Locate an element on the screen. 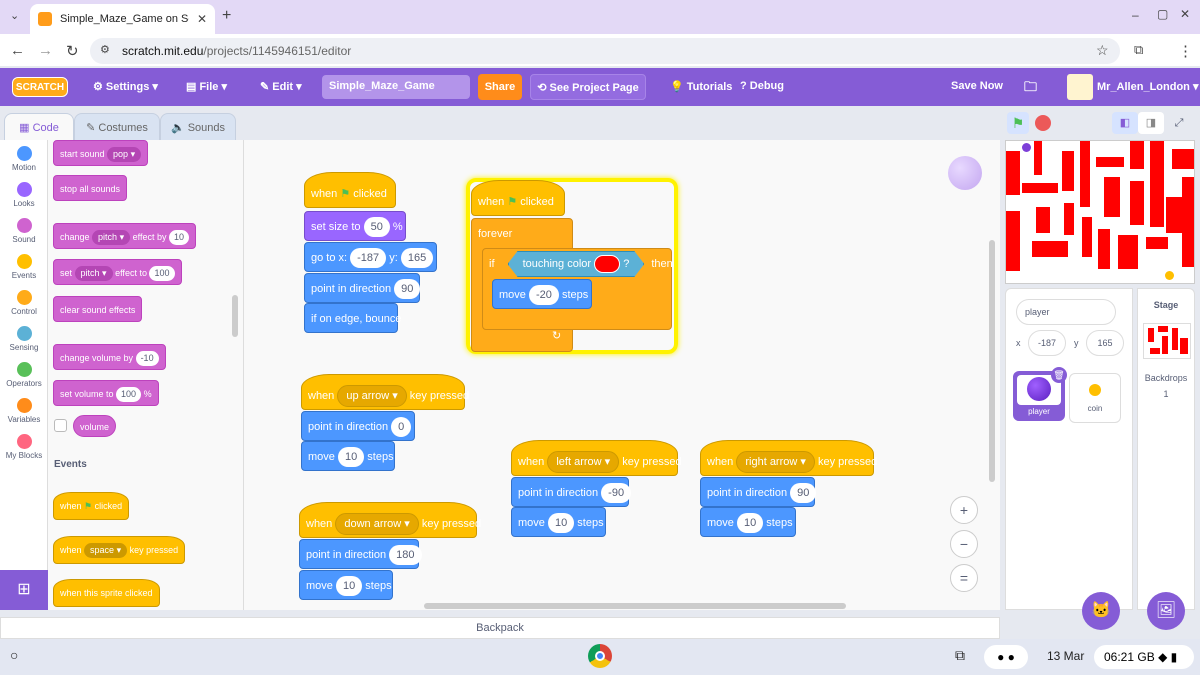 Image resolution: width=1200 pixels, height=675 pixels. value-input: 10 is located at coordinates (178, 237).